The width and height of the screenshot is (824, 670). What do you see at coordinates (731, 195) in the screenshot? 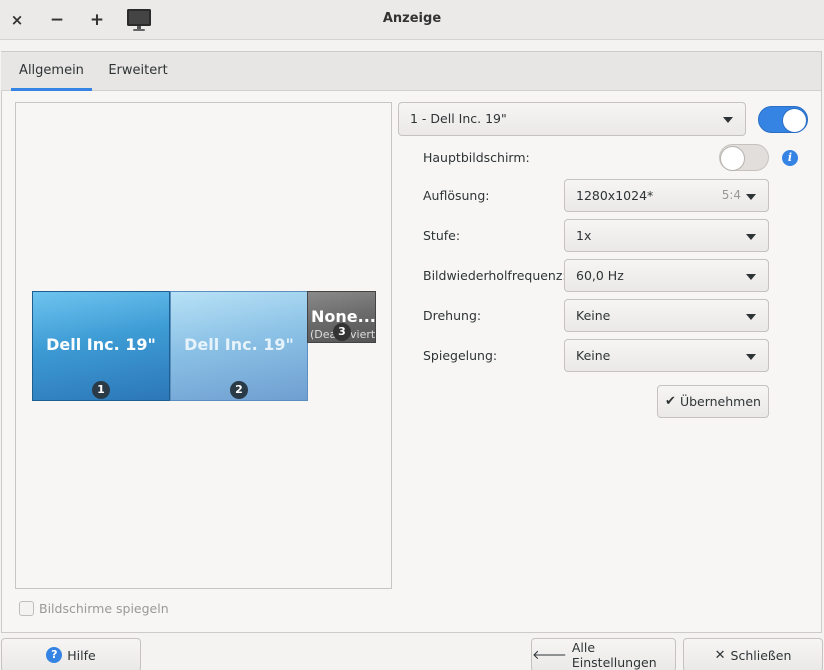
I see `aspect-ratio: 5:4` at bounding box center [731, 195].